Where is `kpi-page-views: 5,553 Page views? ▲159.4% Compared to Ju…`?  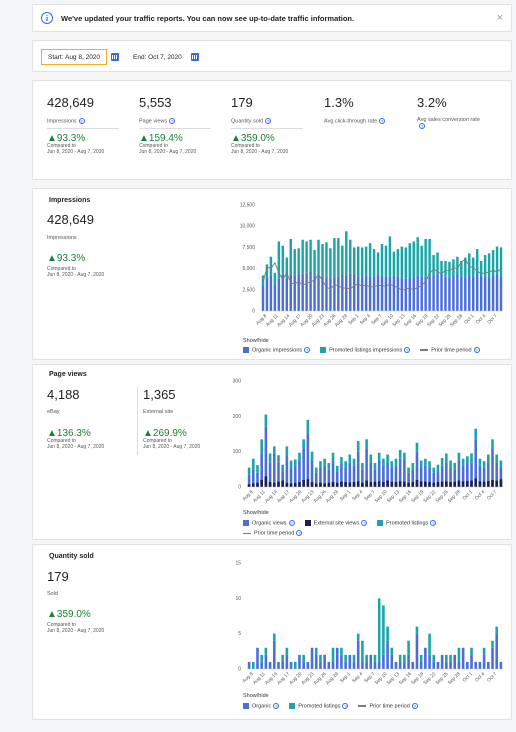
kpi-page-views: 5,553 Page views? ▲159.4% Compared to Ju… is located at coordinates (179, 125).